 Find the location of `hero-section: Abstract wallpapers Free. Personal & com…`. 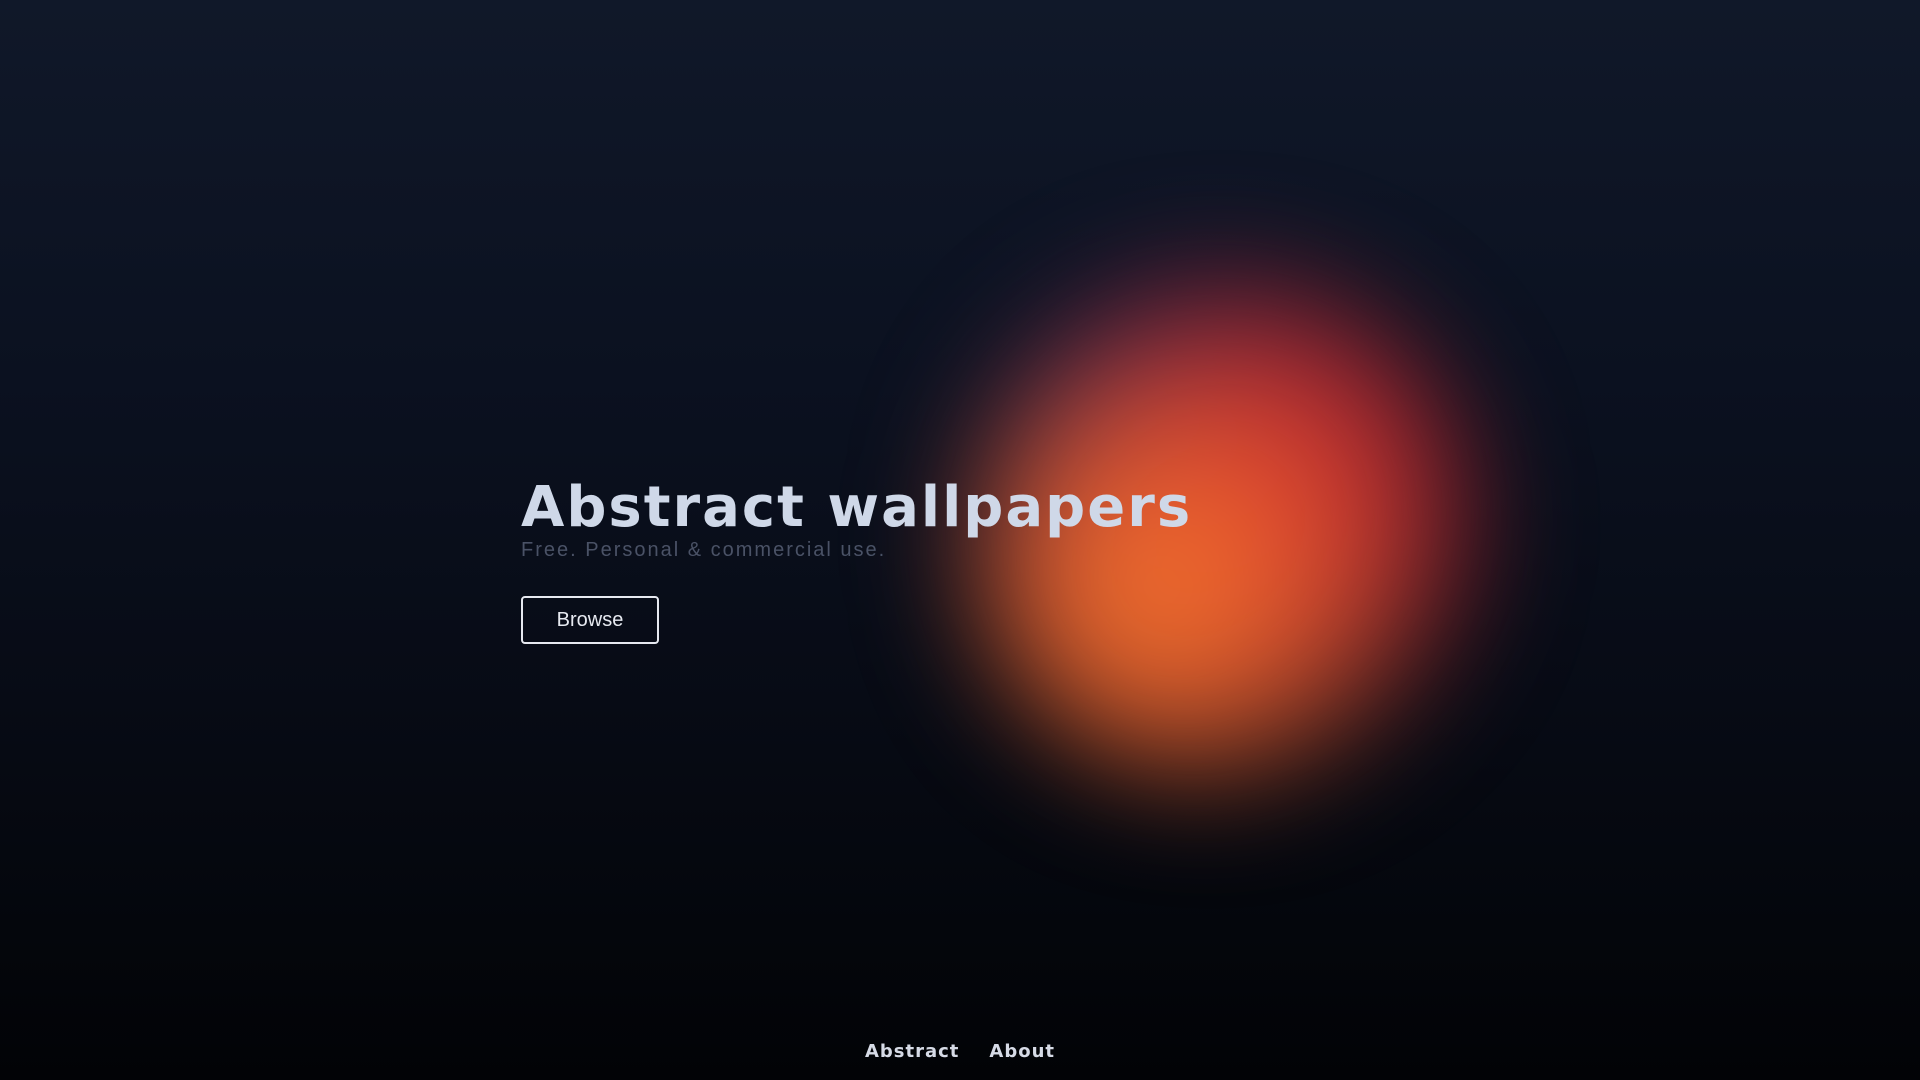

hero-section: Abstract wallpapers Free. Personal & com… is located at coordinates (856, 561).